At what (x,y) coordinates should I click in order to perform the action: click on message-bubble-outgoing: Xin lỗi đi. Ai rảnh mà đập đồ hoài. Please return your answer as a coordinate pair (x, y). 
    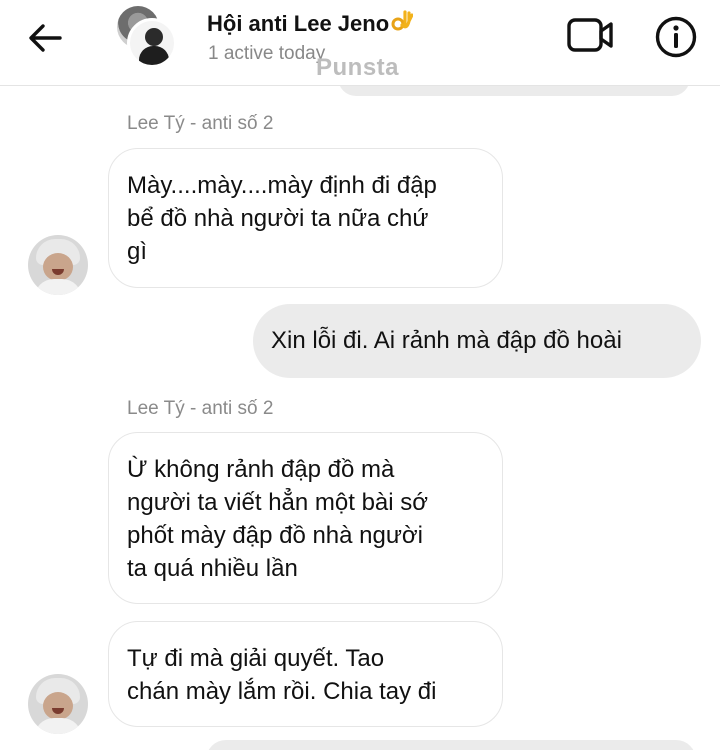
    Looking at the image, I should click on (477, 341).